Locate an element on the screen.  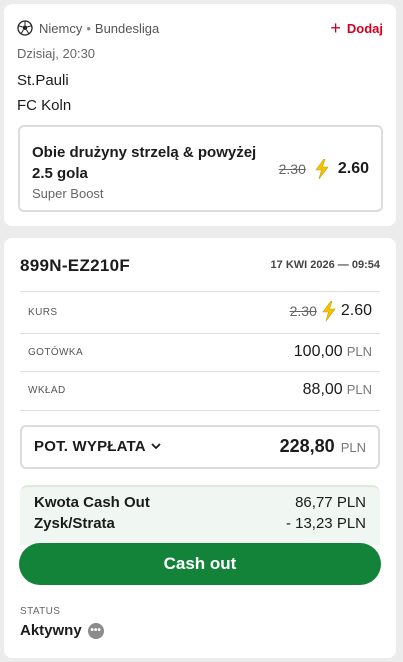
cashout-amount: 86,77 is located at coordinates (314, 502).